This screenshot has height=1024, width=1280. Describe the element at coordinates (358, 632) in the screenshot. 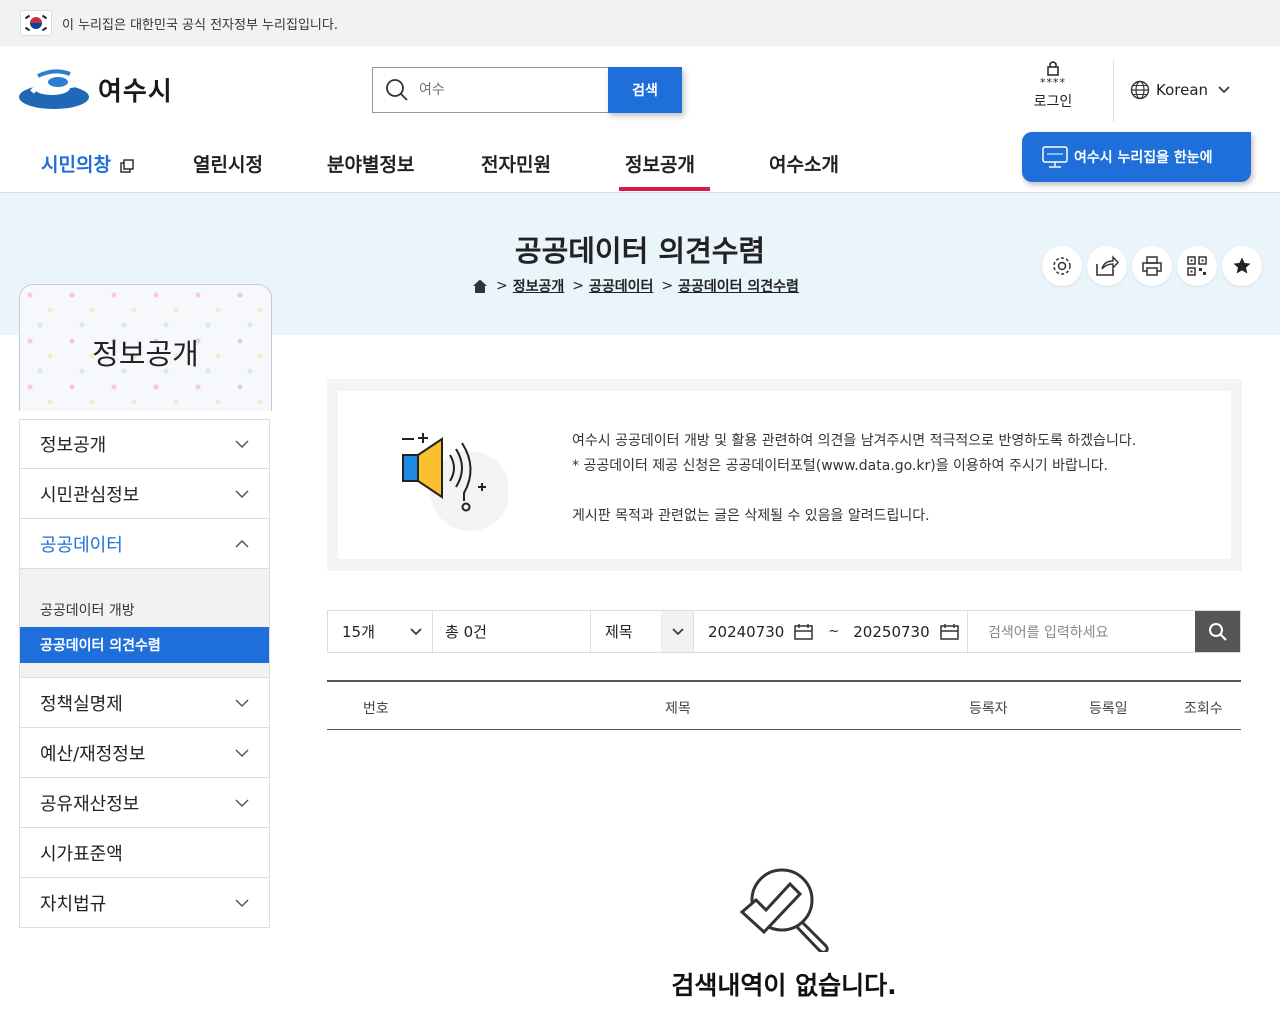

I see `page-size-value: 15개` at that location.